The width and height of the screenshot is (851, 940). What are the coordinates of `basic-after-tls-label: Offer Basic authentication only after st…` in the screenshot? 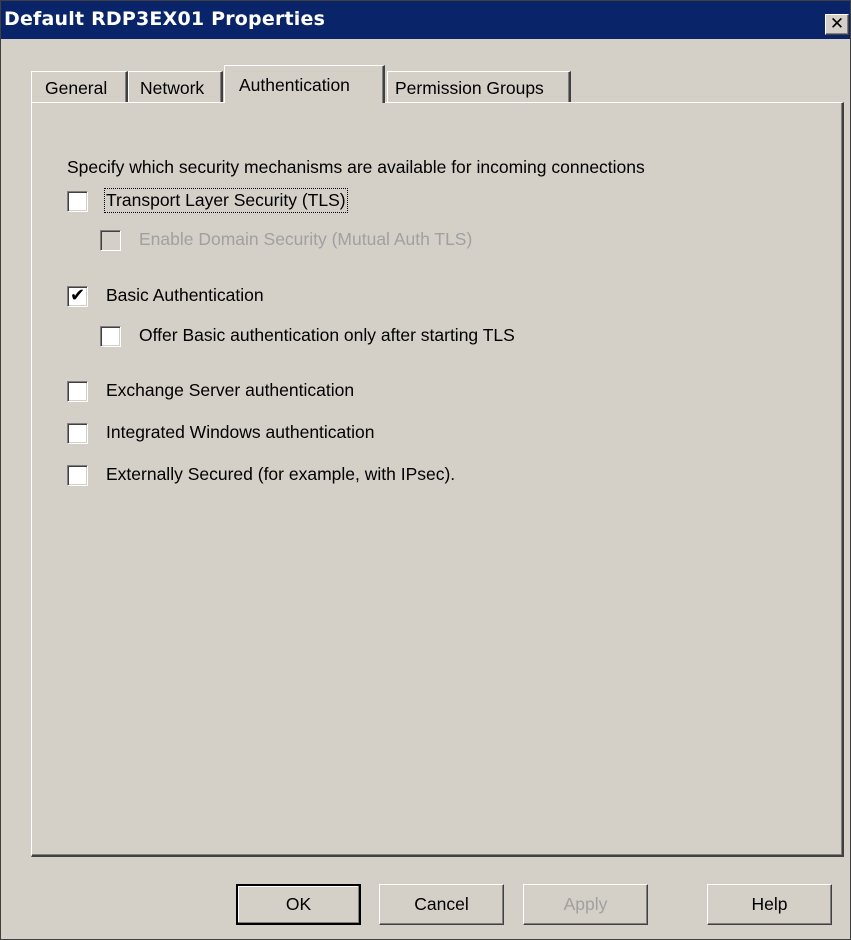 It's located at (327, 335).